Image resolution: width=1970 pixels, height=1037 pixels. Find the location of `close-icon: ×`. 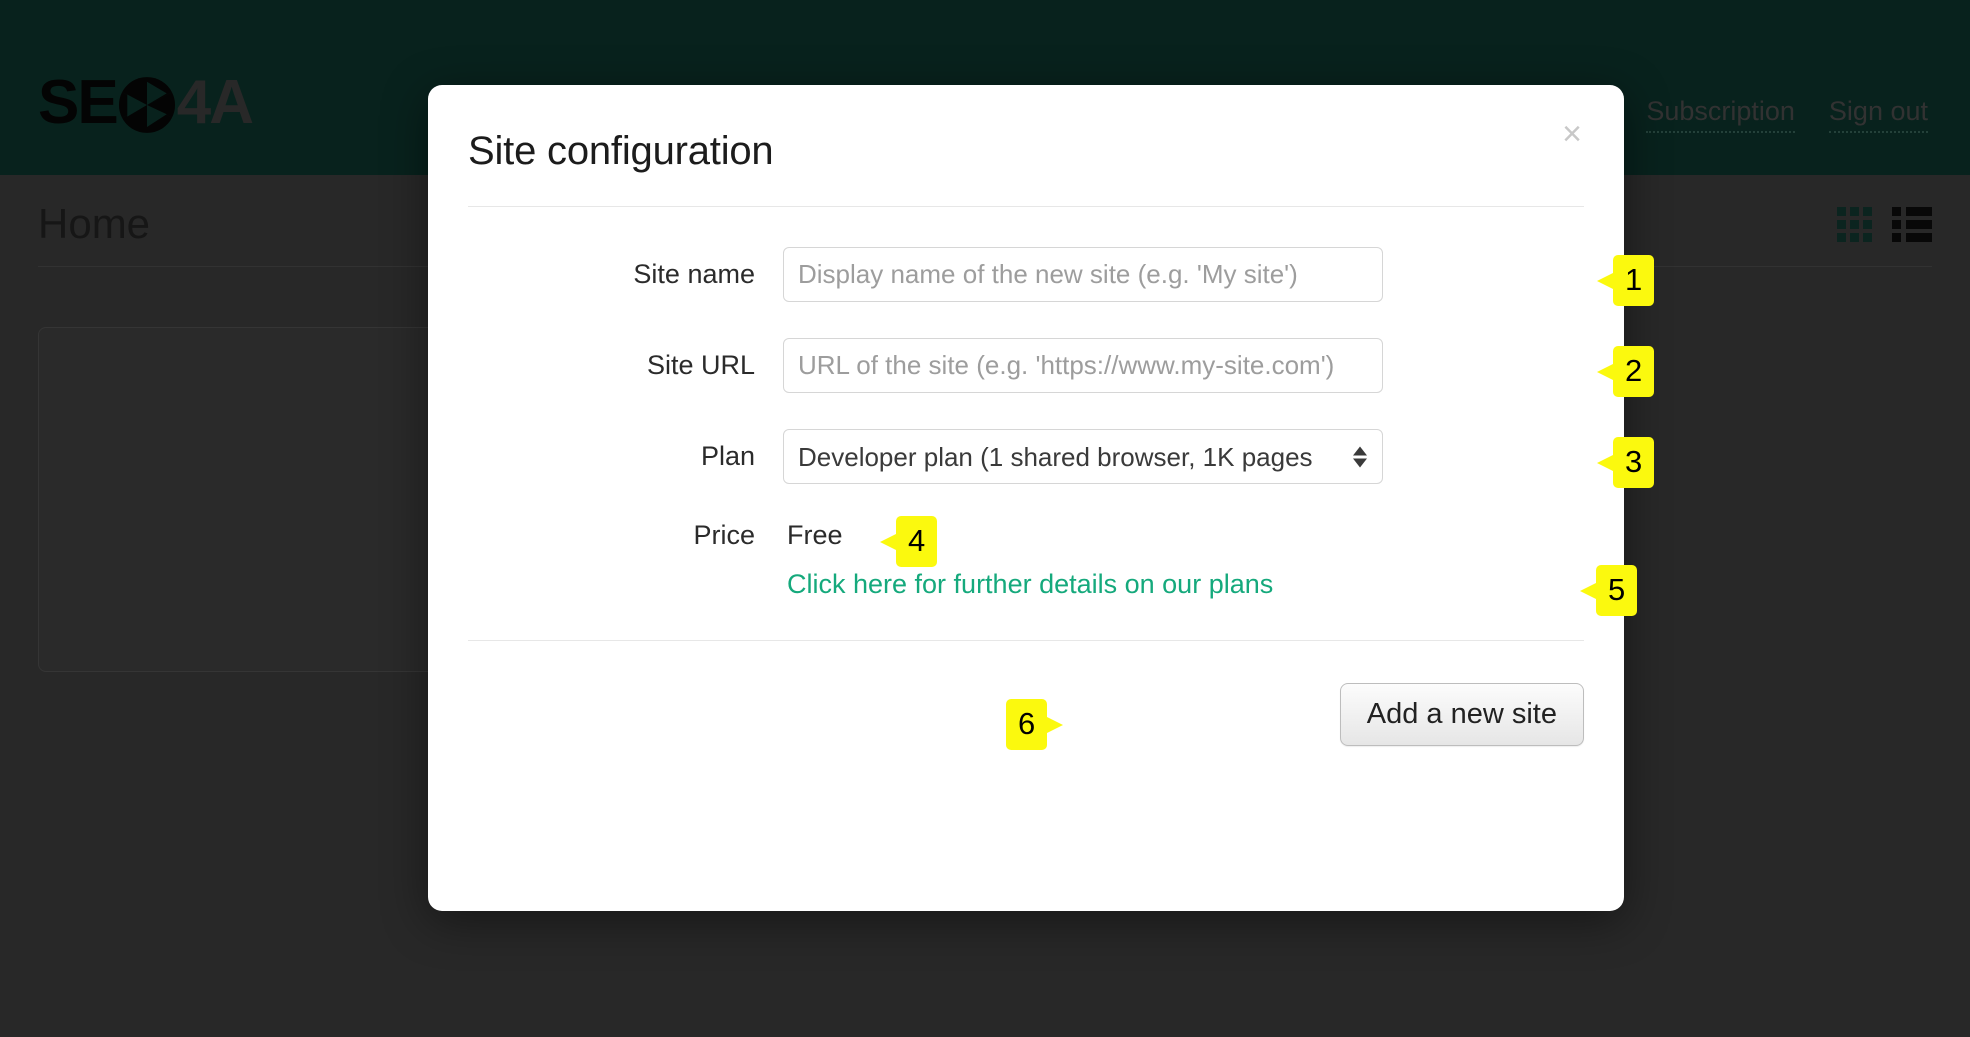

close-icon: × is located at coordinates (1572, 134).